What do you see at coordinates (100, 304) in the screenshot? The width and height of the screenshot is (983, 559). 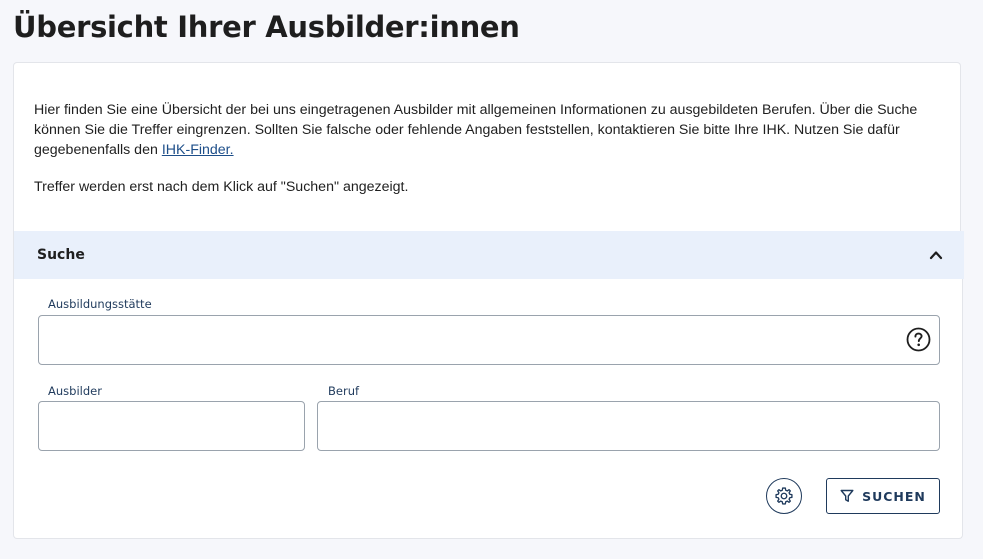 I see `ausbildungsstaette-label: Ausbildungsstätte` at bounding box center [100, 304].